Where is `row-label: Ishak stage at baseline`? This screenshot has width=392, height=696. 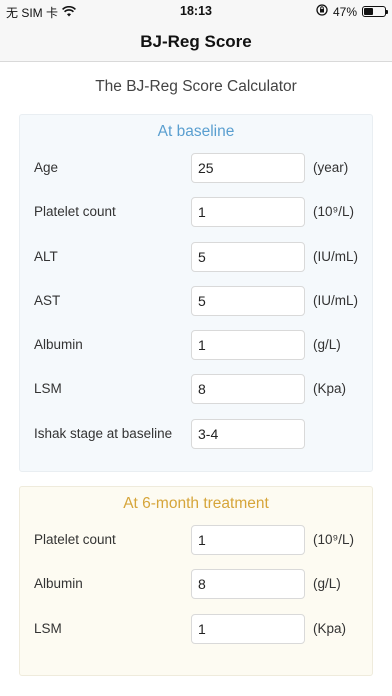 row-label: Ishak stage at baseline is located at coordinates (103, 433).